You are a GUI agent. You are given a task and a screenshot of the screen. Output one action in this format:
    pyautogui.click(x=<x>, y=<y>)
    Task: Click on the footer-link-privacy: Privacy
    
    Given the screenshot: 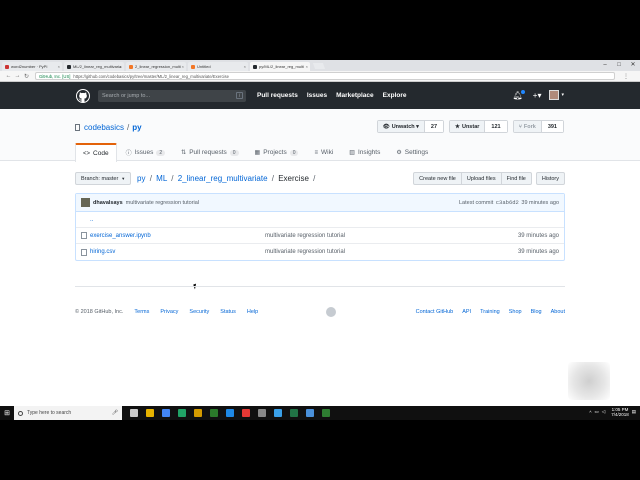 What is the action you would take?
    pyautogui.click(x=169, y=312)
    